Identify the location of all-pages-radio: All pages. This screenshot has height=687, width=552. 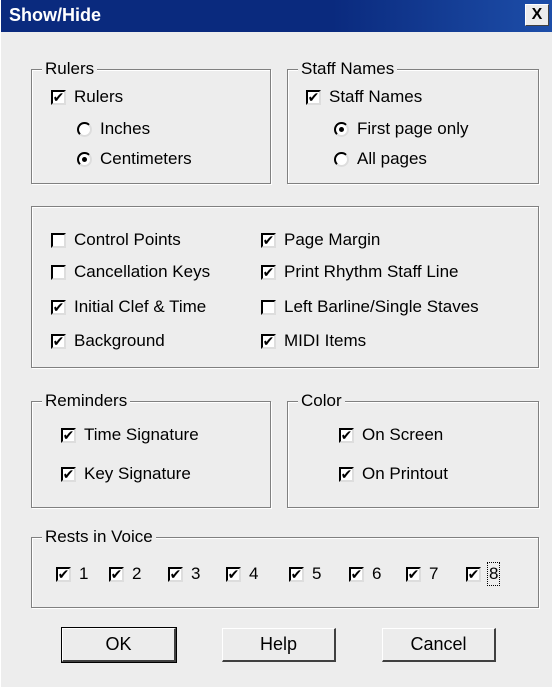
(380, 159).